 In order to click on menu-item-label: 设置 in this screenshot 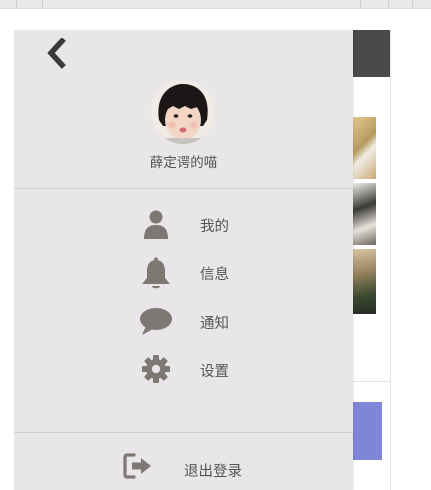, I will do `click(214, 372)`.